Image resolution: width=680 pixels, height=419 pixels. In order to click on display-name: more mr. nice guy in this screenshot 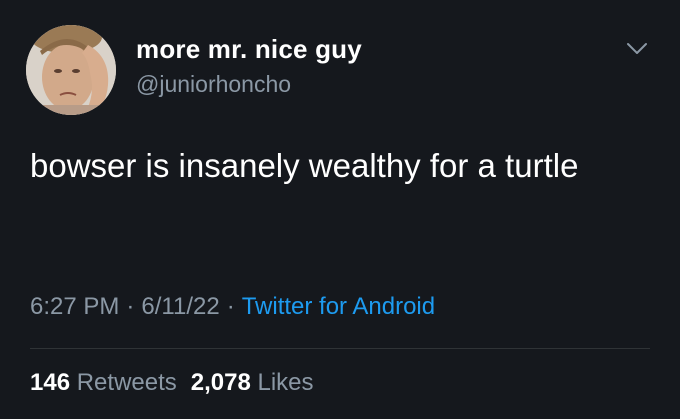, I will do `click(249, 49)`.